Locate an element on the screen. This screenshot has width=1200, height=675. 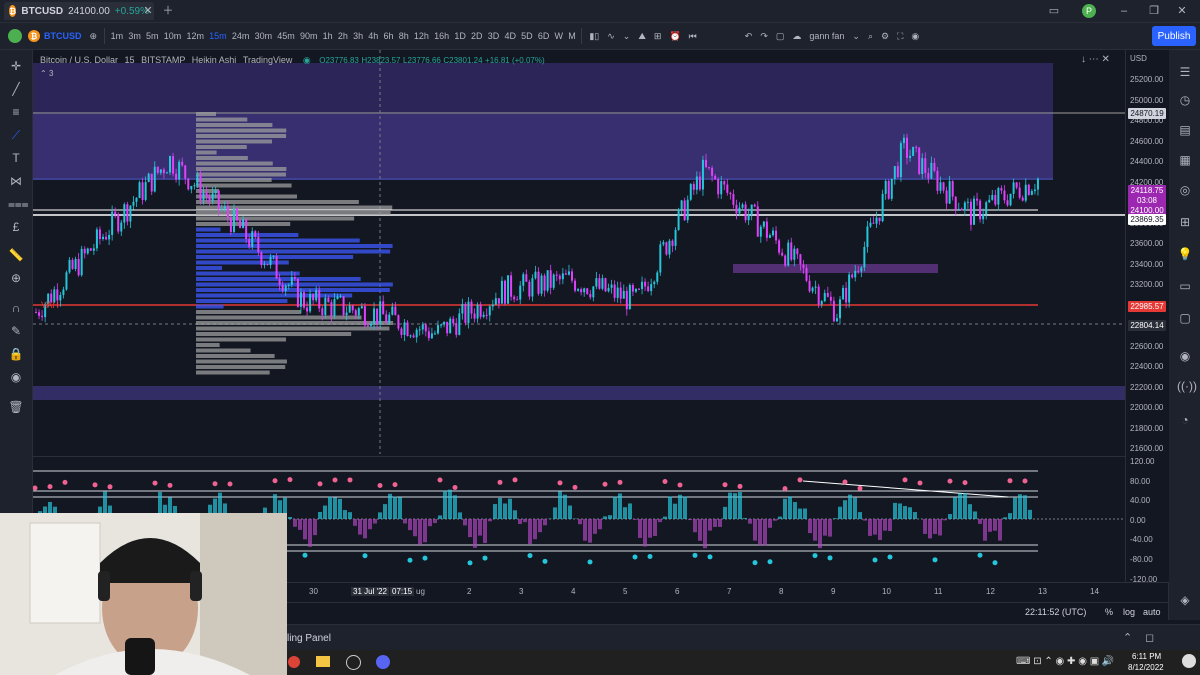
notification-icon is located at coordinates (1189, 661).